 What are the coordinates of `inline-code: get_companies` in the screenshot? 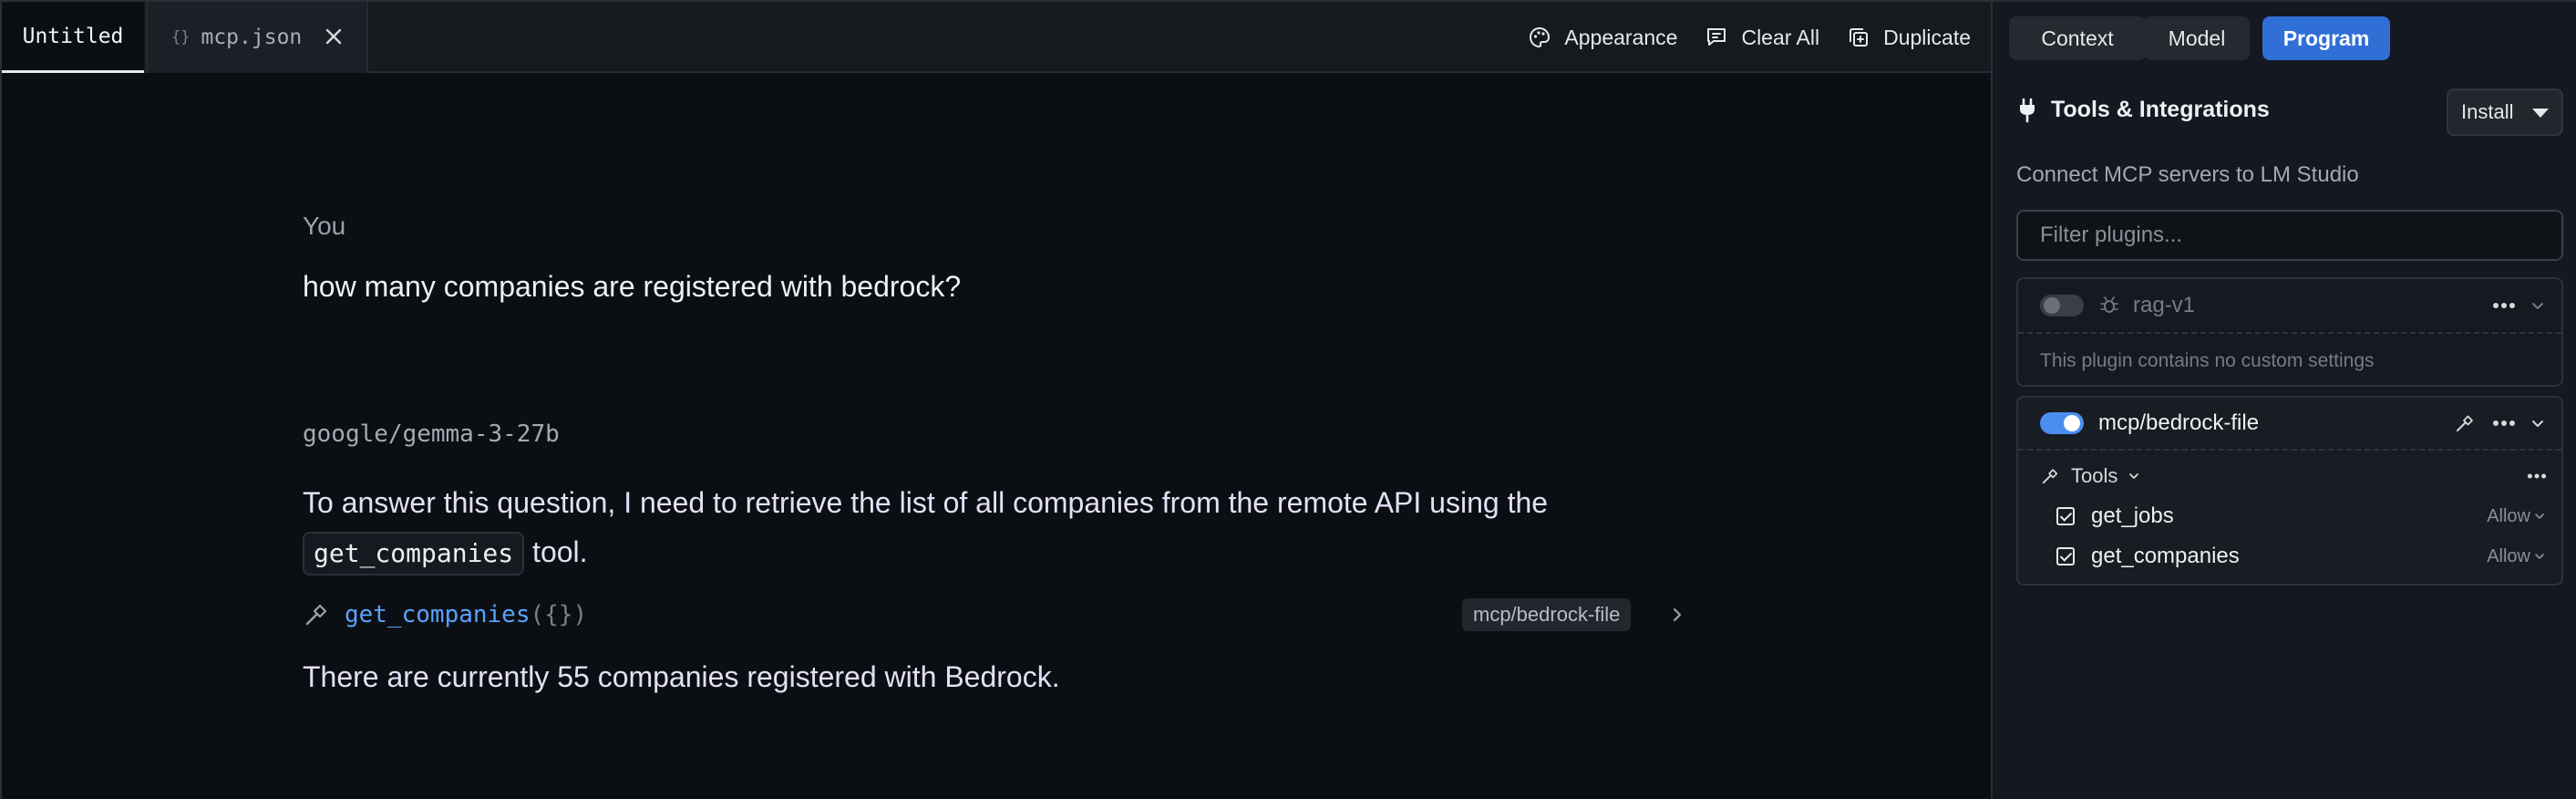 It's located at (414, 554).